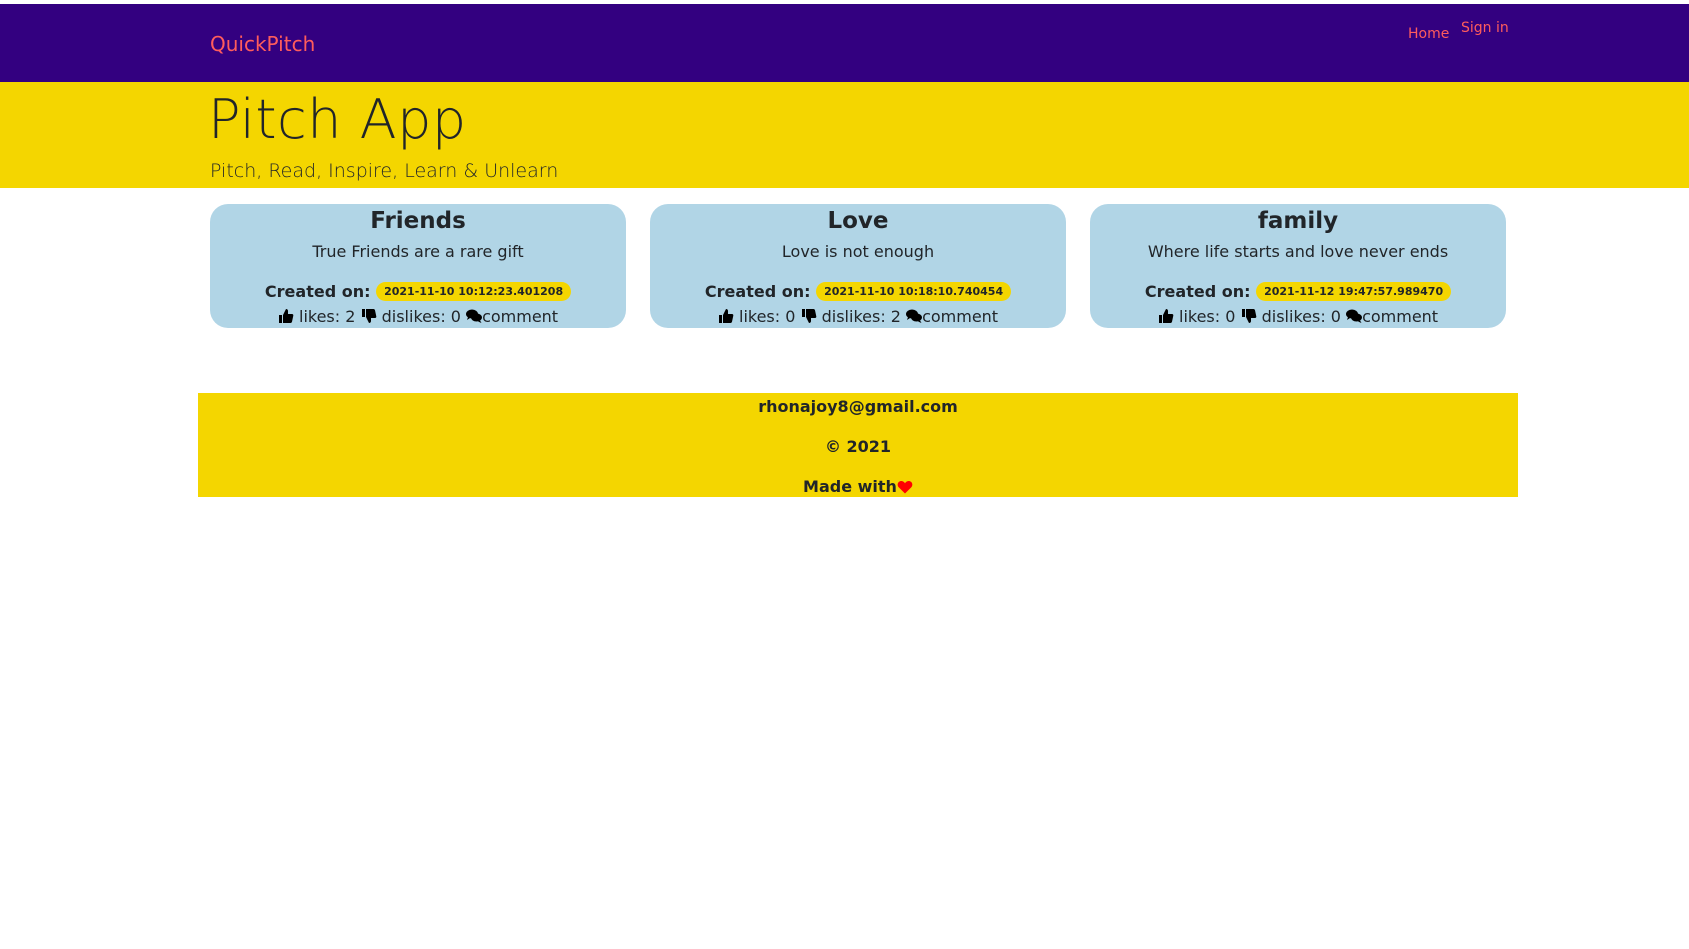 Image resolution: width=1689 pixels, height=949 pixels. I want to click on pitch-category: Love, so click(858, 221).